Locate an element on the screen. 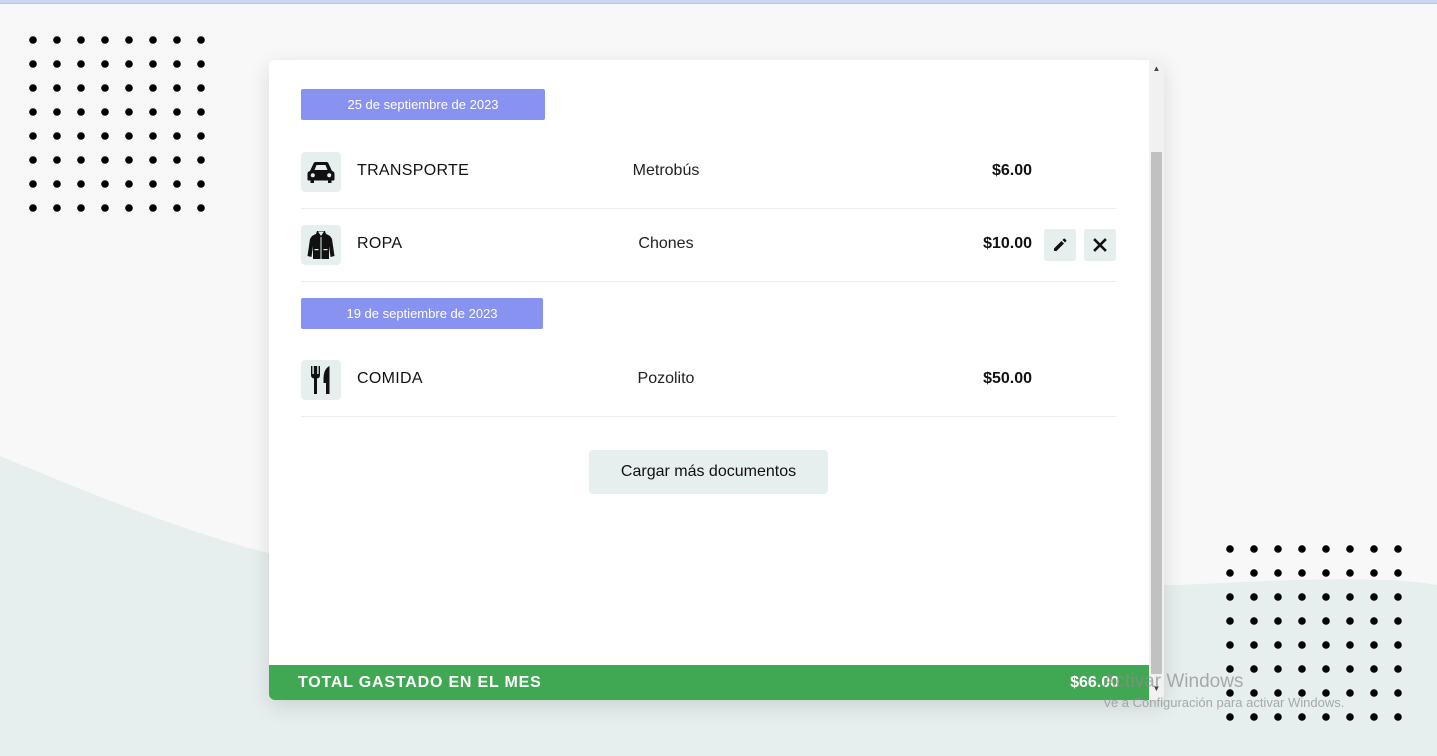 The image size is (1437, 756). scrollbar-thumb is located at coordinates (1156, 413).